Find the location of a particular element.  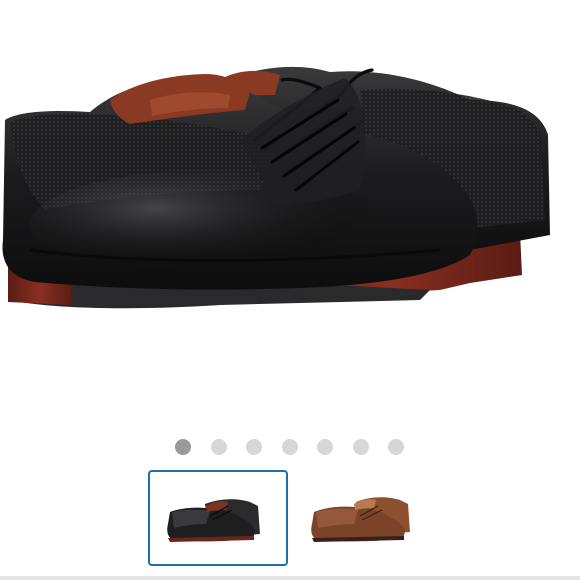

thumbnail-black is located at coordinates (218, 518).